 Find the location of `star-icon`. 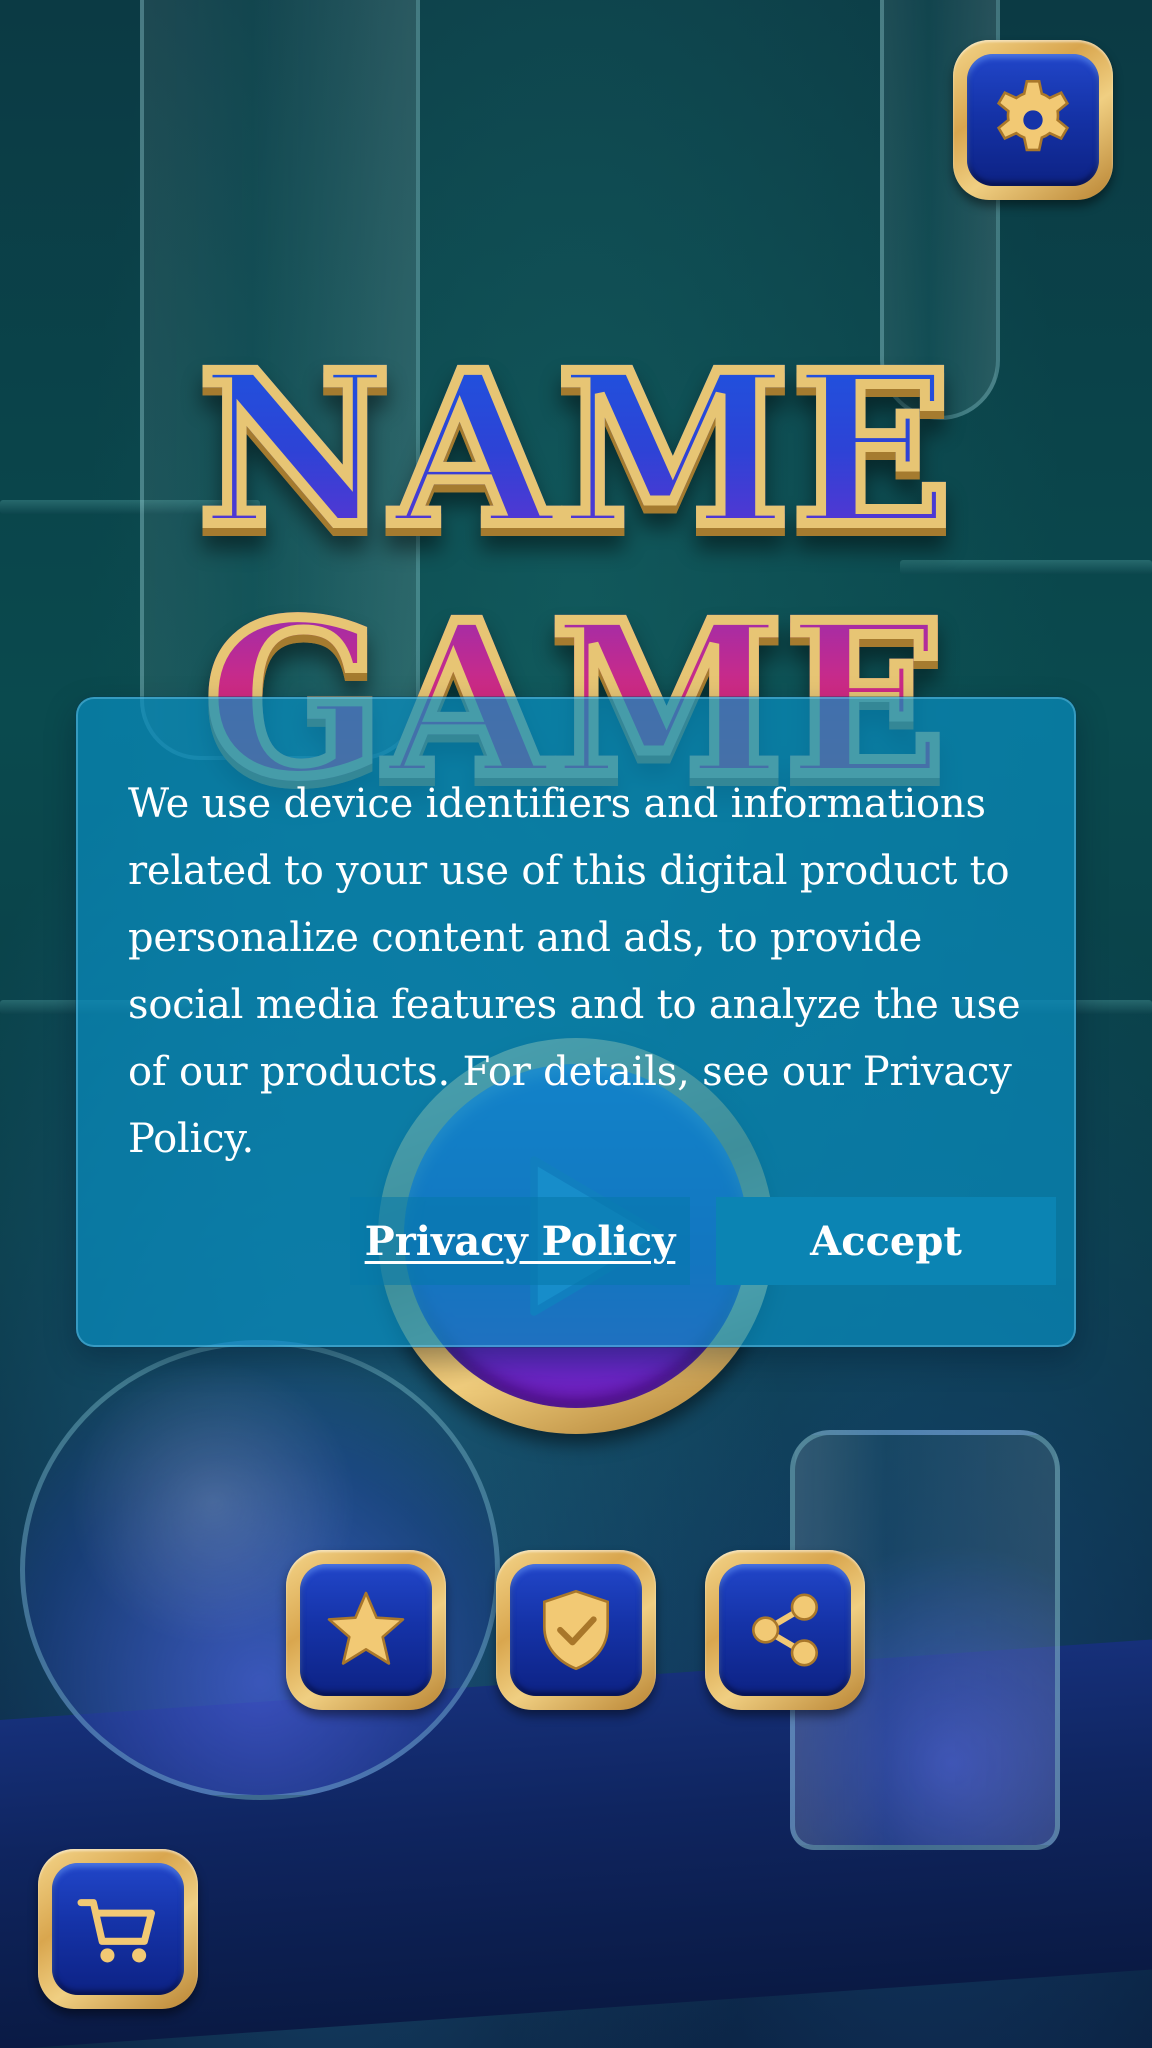

star-icon is located at coordinates (366, 1628).